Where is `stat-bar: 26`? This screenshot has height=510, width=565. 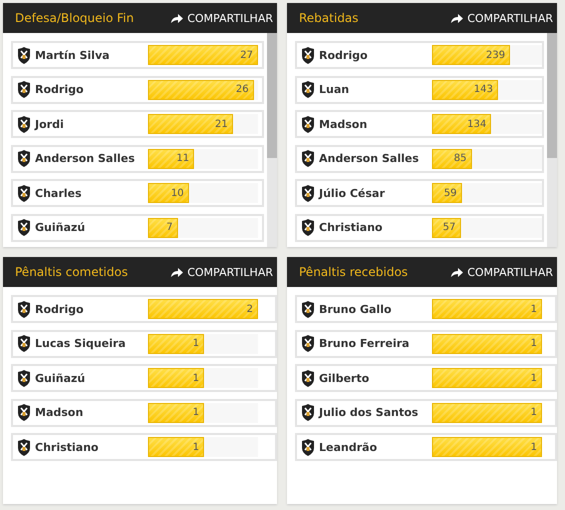 stat-bar: 26 is located at coordinates (201, 90).